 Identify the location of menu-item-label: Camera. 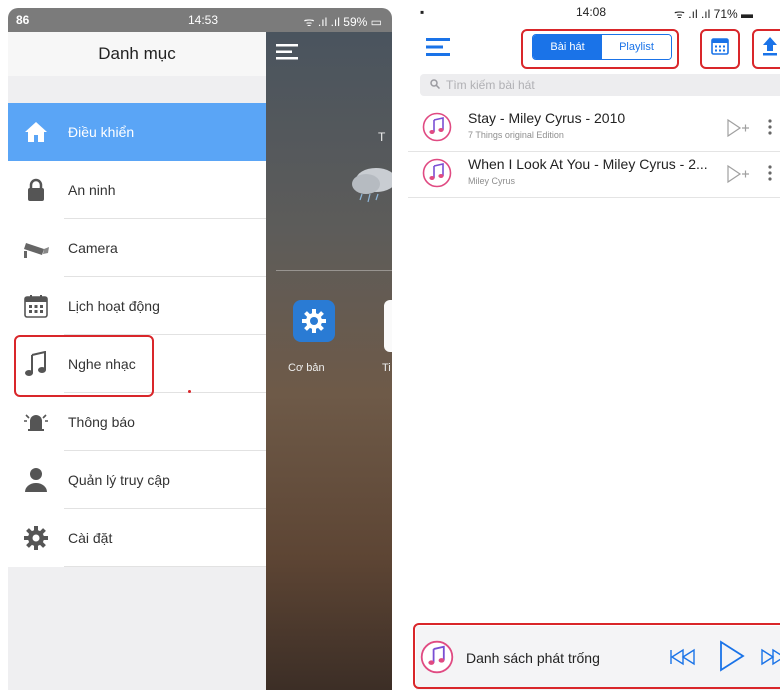
(93, 248).